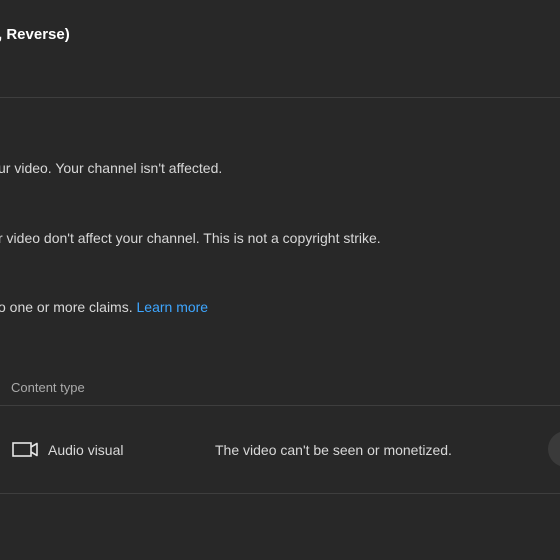 The image size is (560, 560). Describe the element at coordinates (48, 387) in the screenshot. I see `content-type-column-header: Content type` at that location.